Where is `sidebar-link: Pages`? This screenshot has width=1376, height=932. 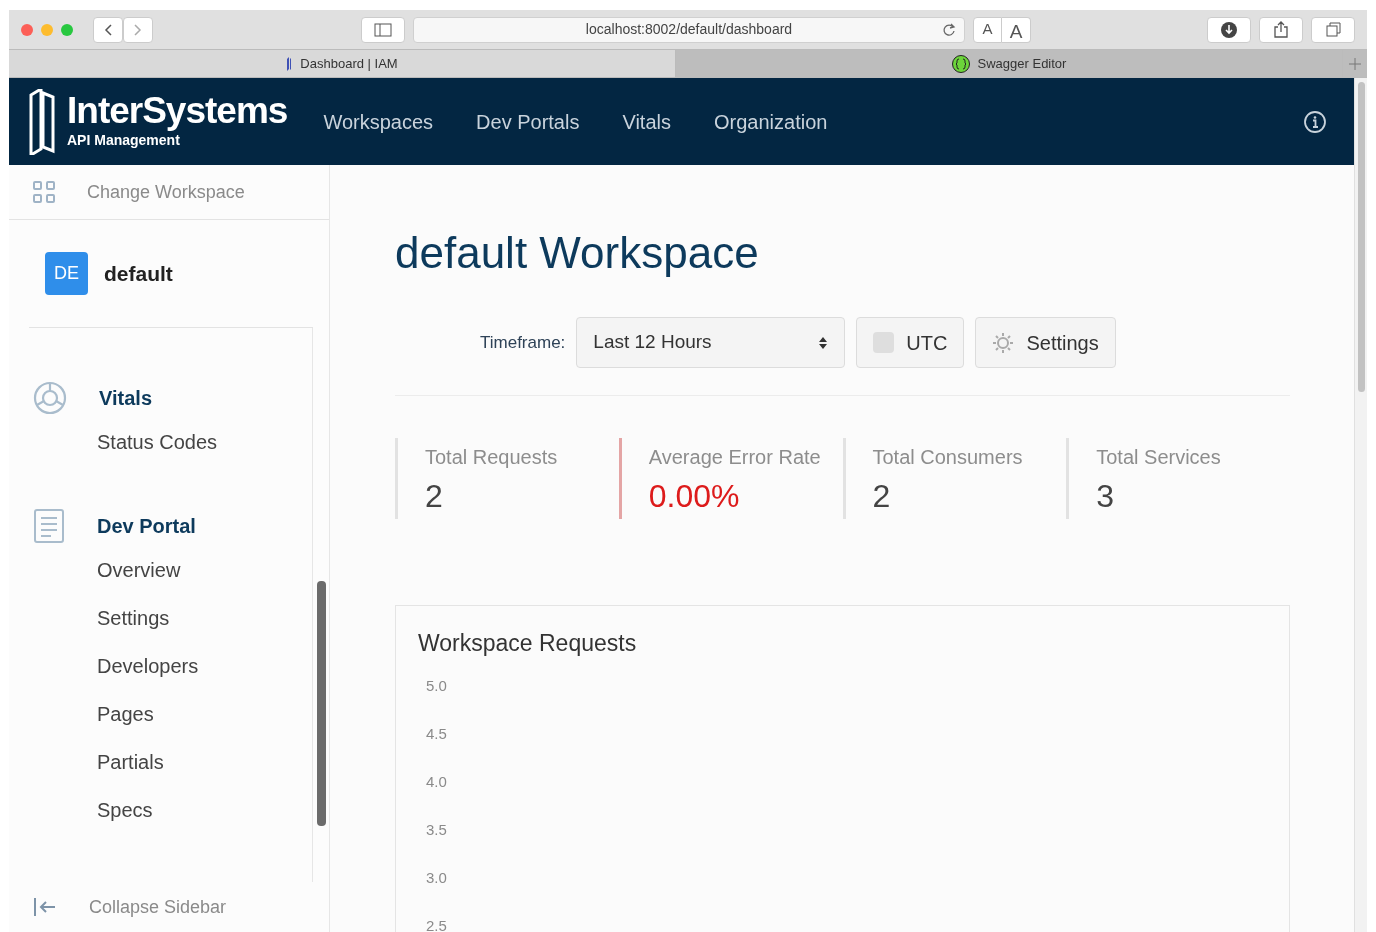
sidebar-link: Pages is located at coordinates (160, 714).